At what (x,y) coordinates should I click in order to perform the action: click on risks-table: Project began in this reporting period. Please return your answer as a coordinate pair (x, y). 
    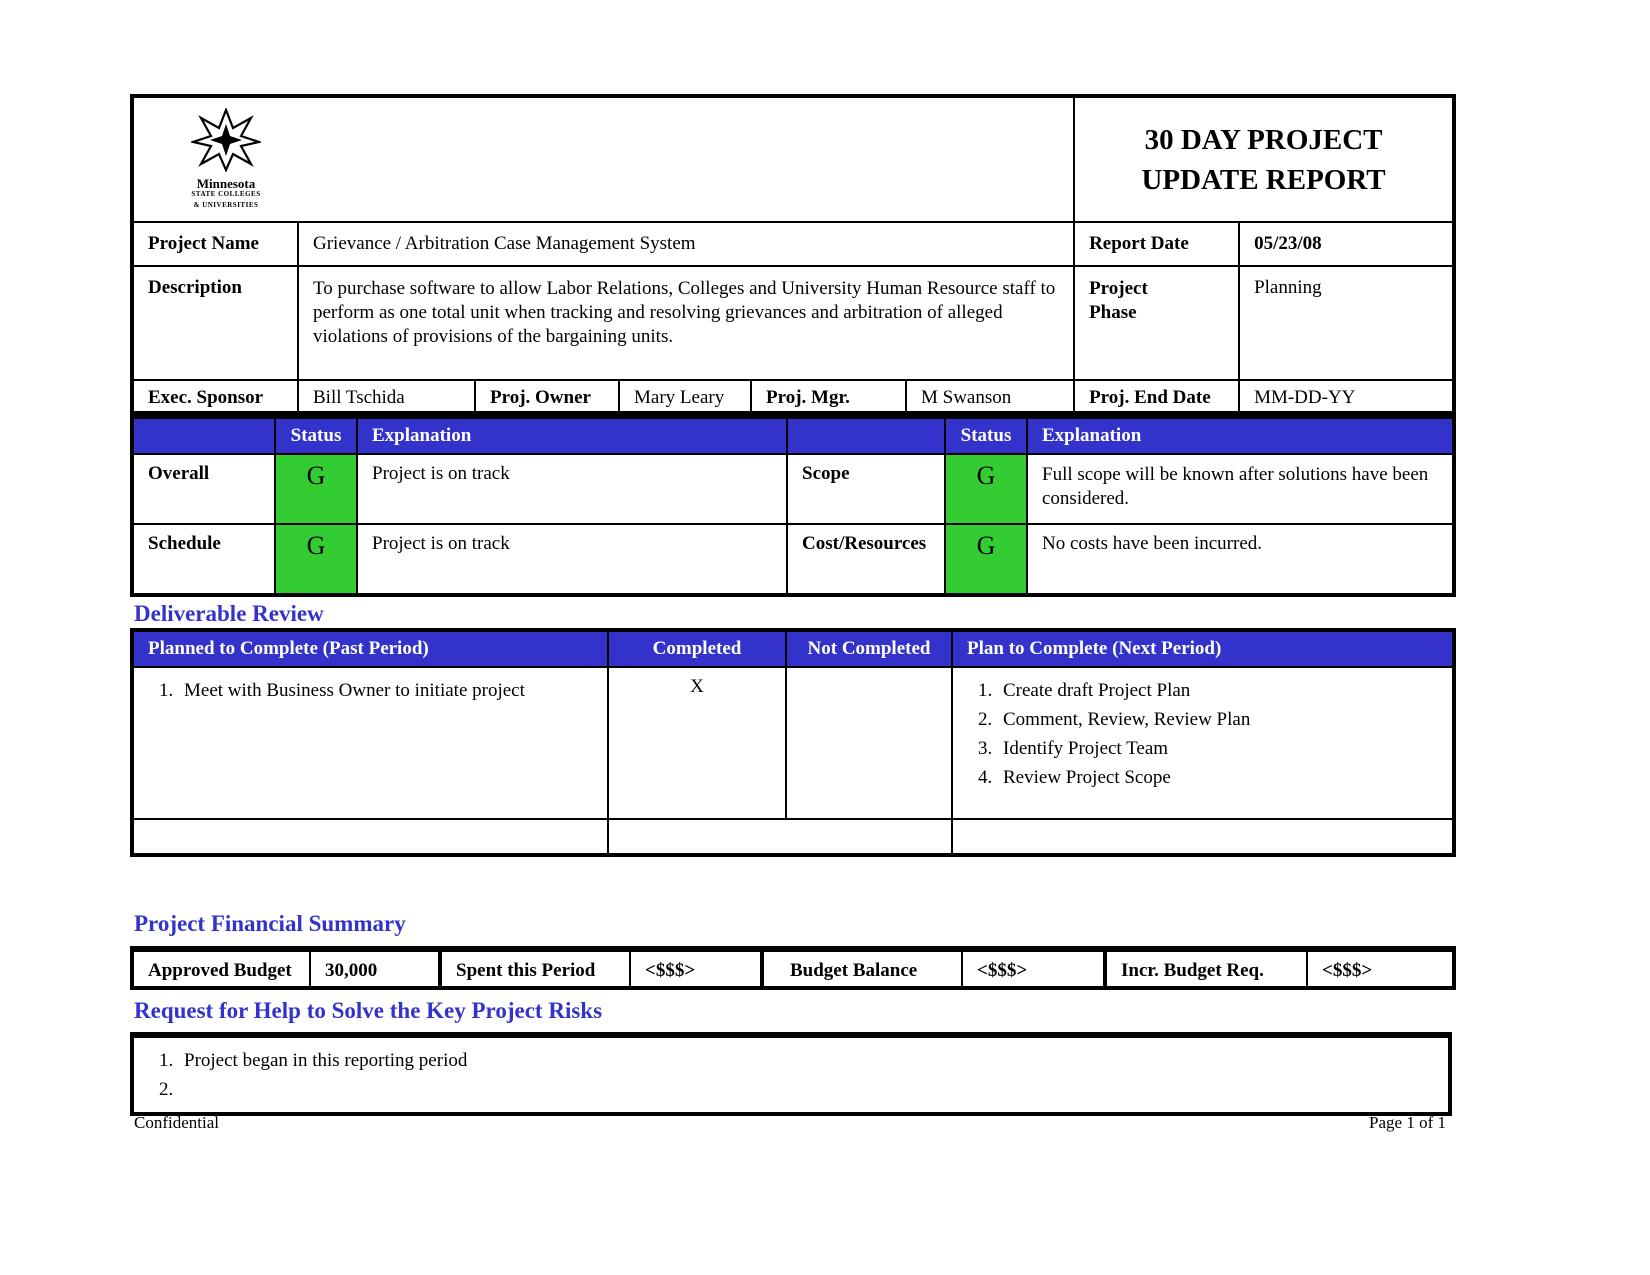
    Looking at the image, I should click on (791, 1074).